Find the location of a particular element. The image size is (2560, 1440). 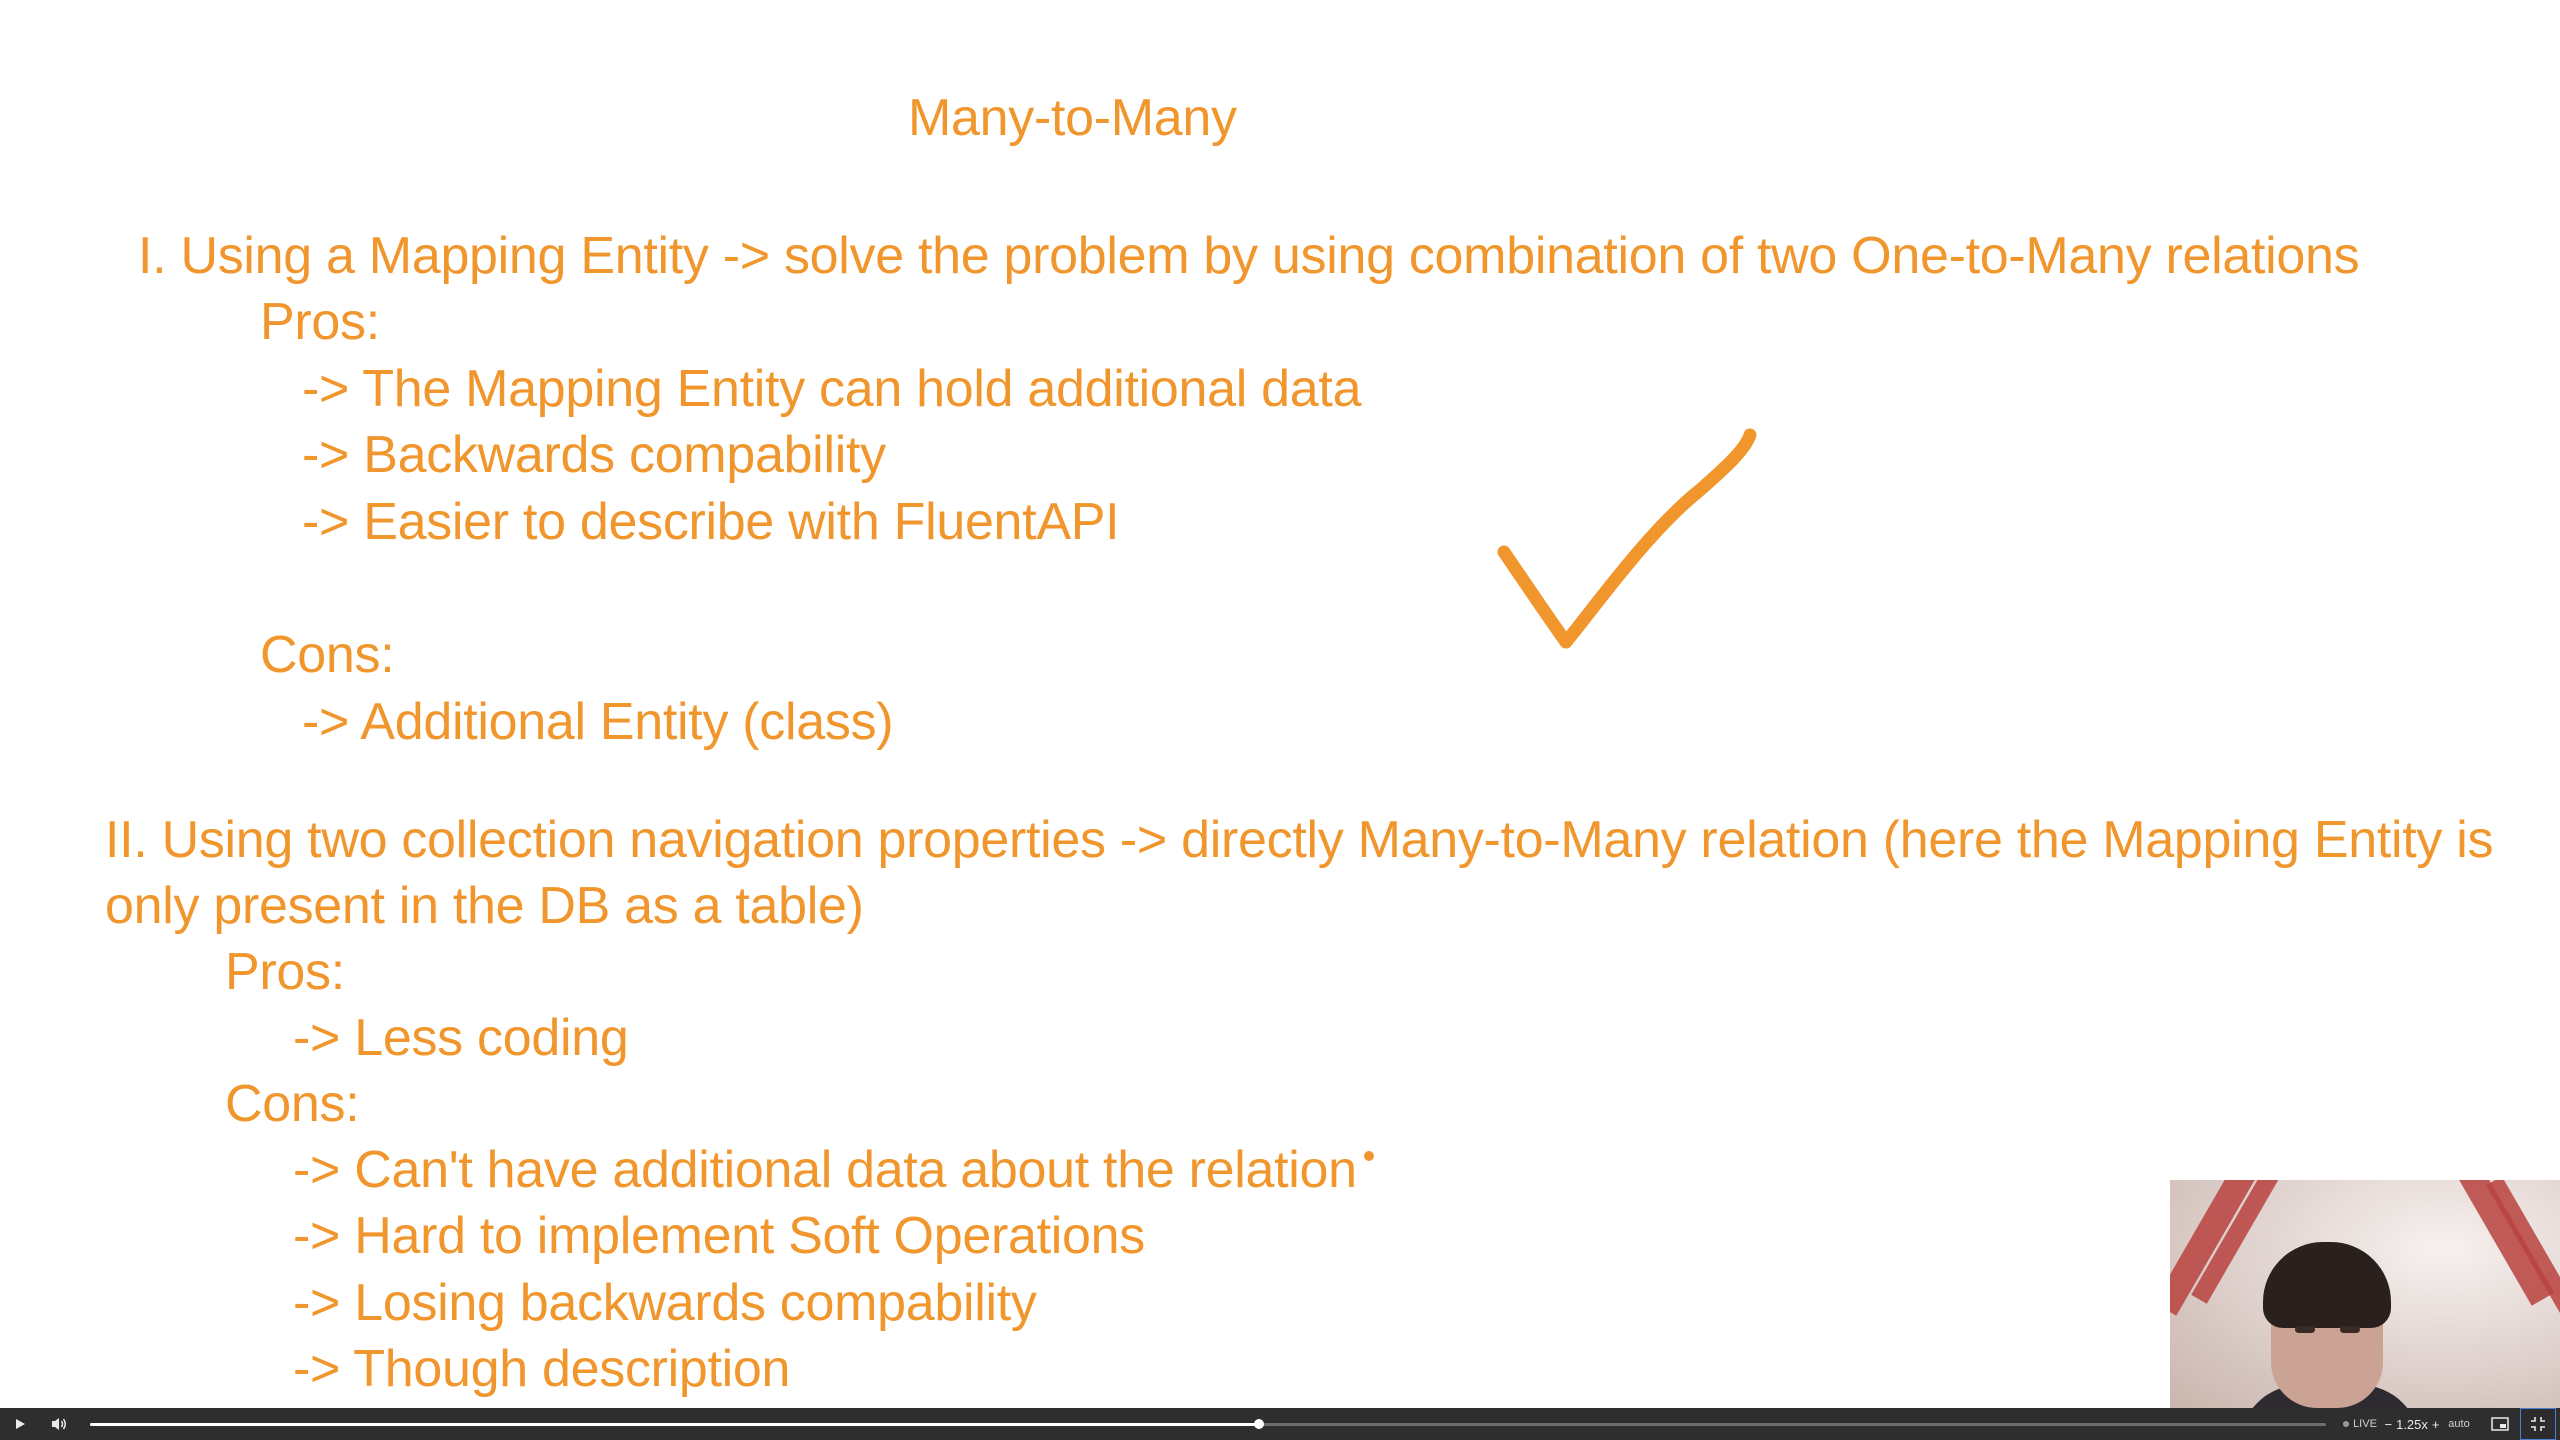

volume-button is located at coordinates (59, 1424).